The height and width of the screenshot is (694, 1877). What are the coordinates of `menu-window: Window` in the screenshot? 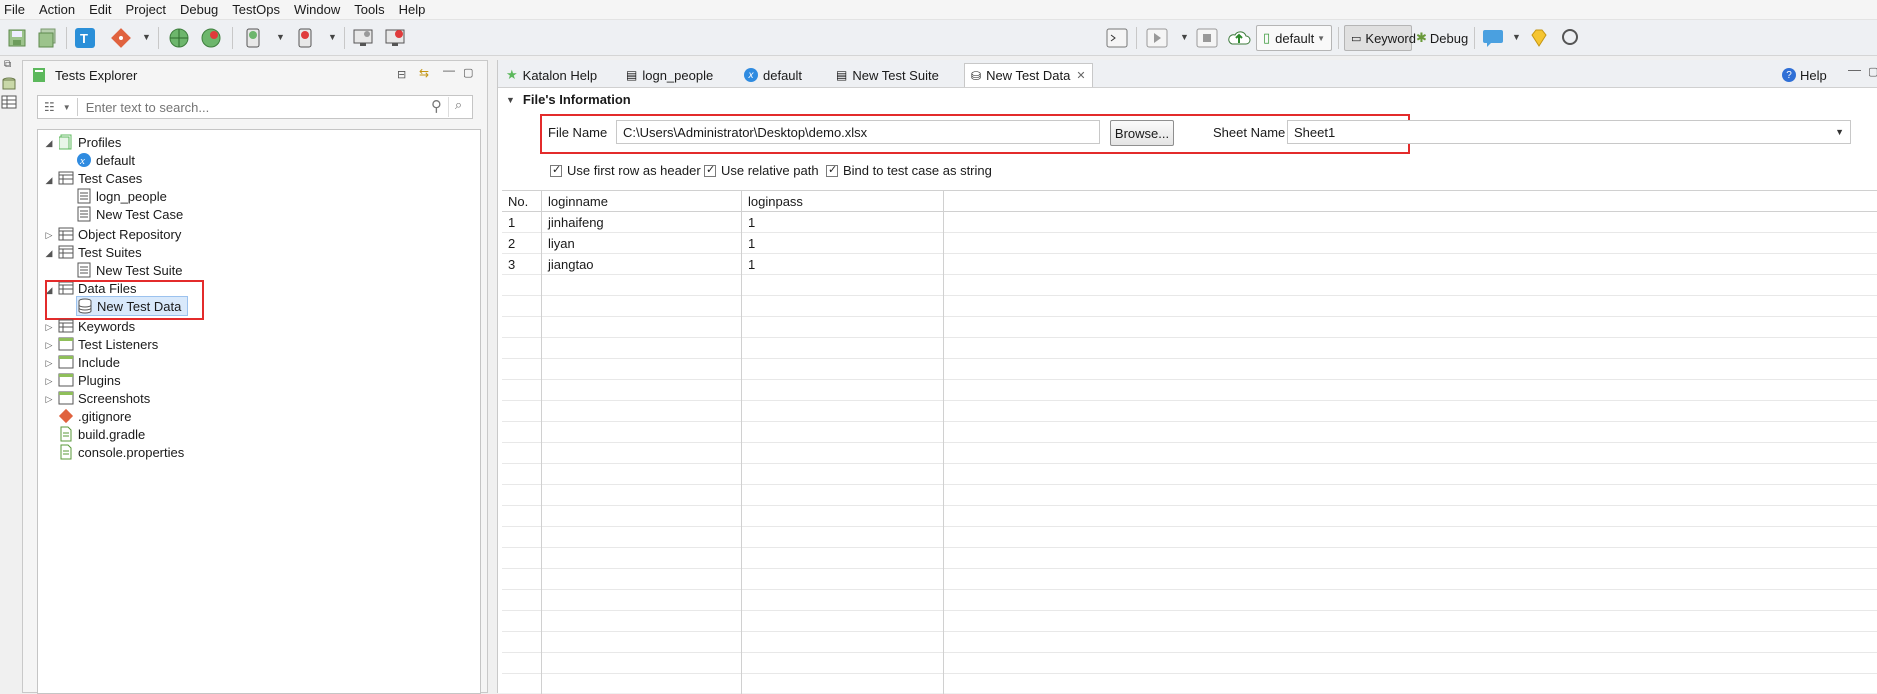 It's located at (317, 9).